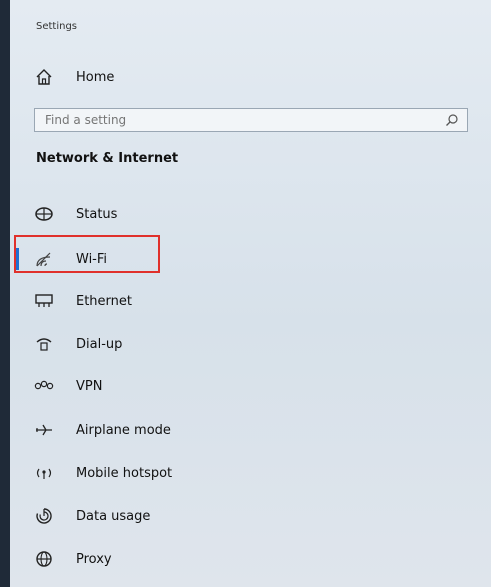  Describe the element at coordinates (44, 344) in the screenshot. I see `dial-up-icon` at that location.